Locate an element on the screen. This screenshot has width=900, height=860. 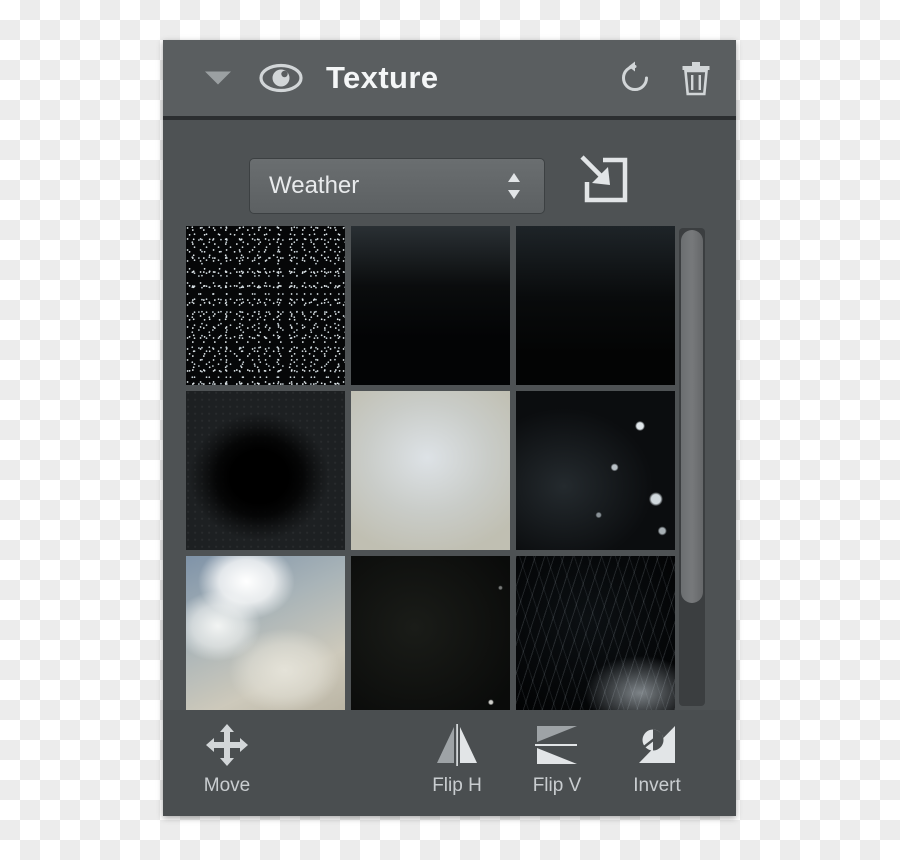
import-arrow-into-square-icon is located at coordinates (603, 178).